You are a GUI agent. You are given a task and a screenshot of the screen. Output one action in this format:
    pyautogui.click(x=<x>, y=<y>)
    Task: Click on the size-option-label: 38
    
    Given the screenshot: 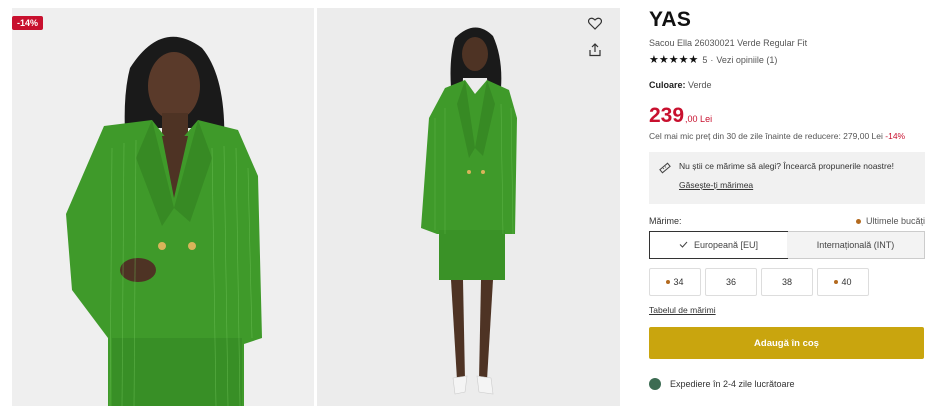 What is the action you would take?
    pyautogui.click(x=786, y=282)
    